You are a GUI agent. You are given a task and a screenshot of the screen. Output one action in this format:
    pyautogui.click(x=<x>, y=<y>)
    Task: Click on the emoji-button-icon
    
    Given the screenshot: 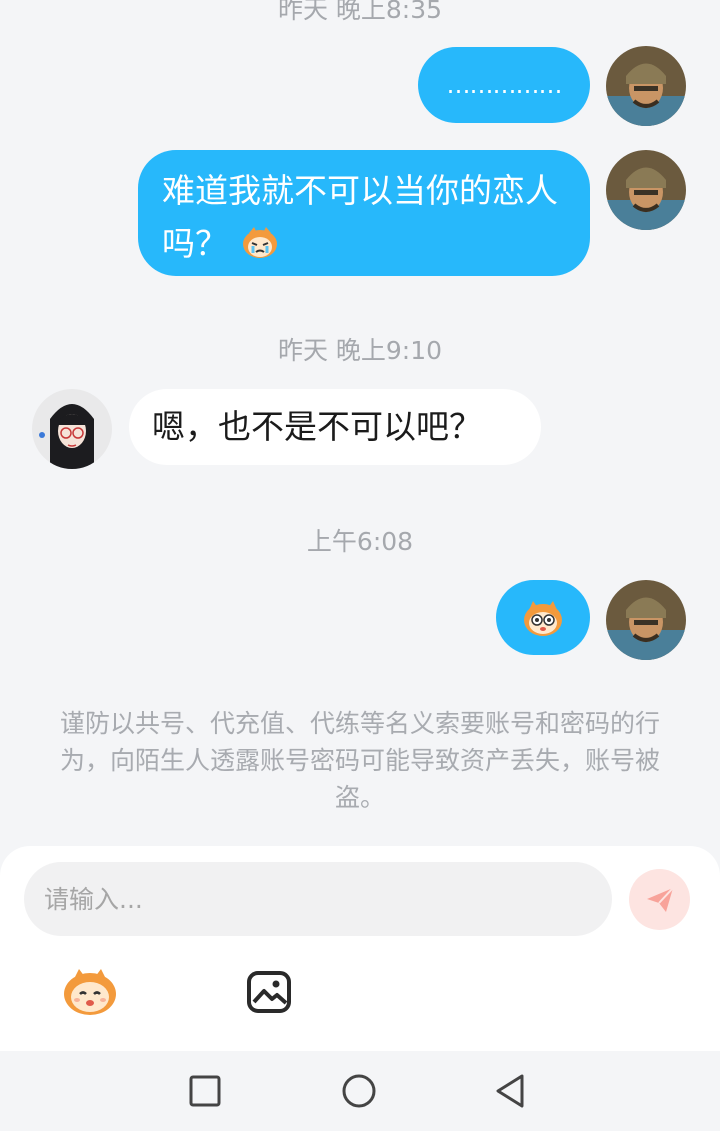 What is the action you would take?
    pyautogui.click(x=90, y=992)
    